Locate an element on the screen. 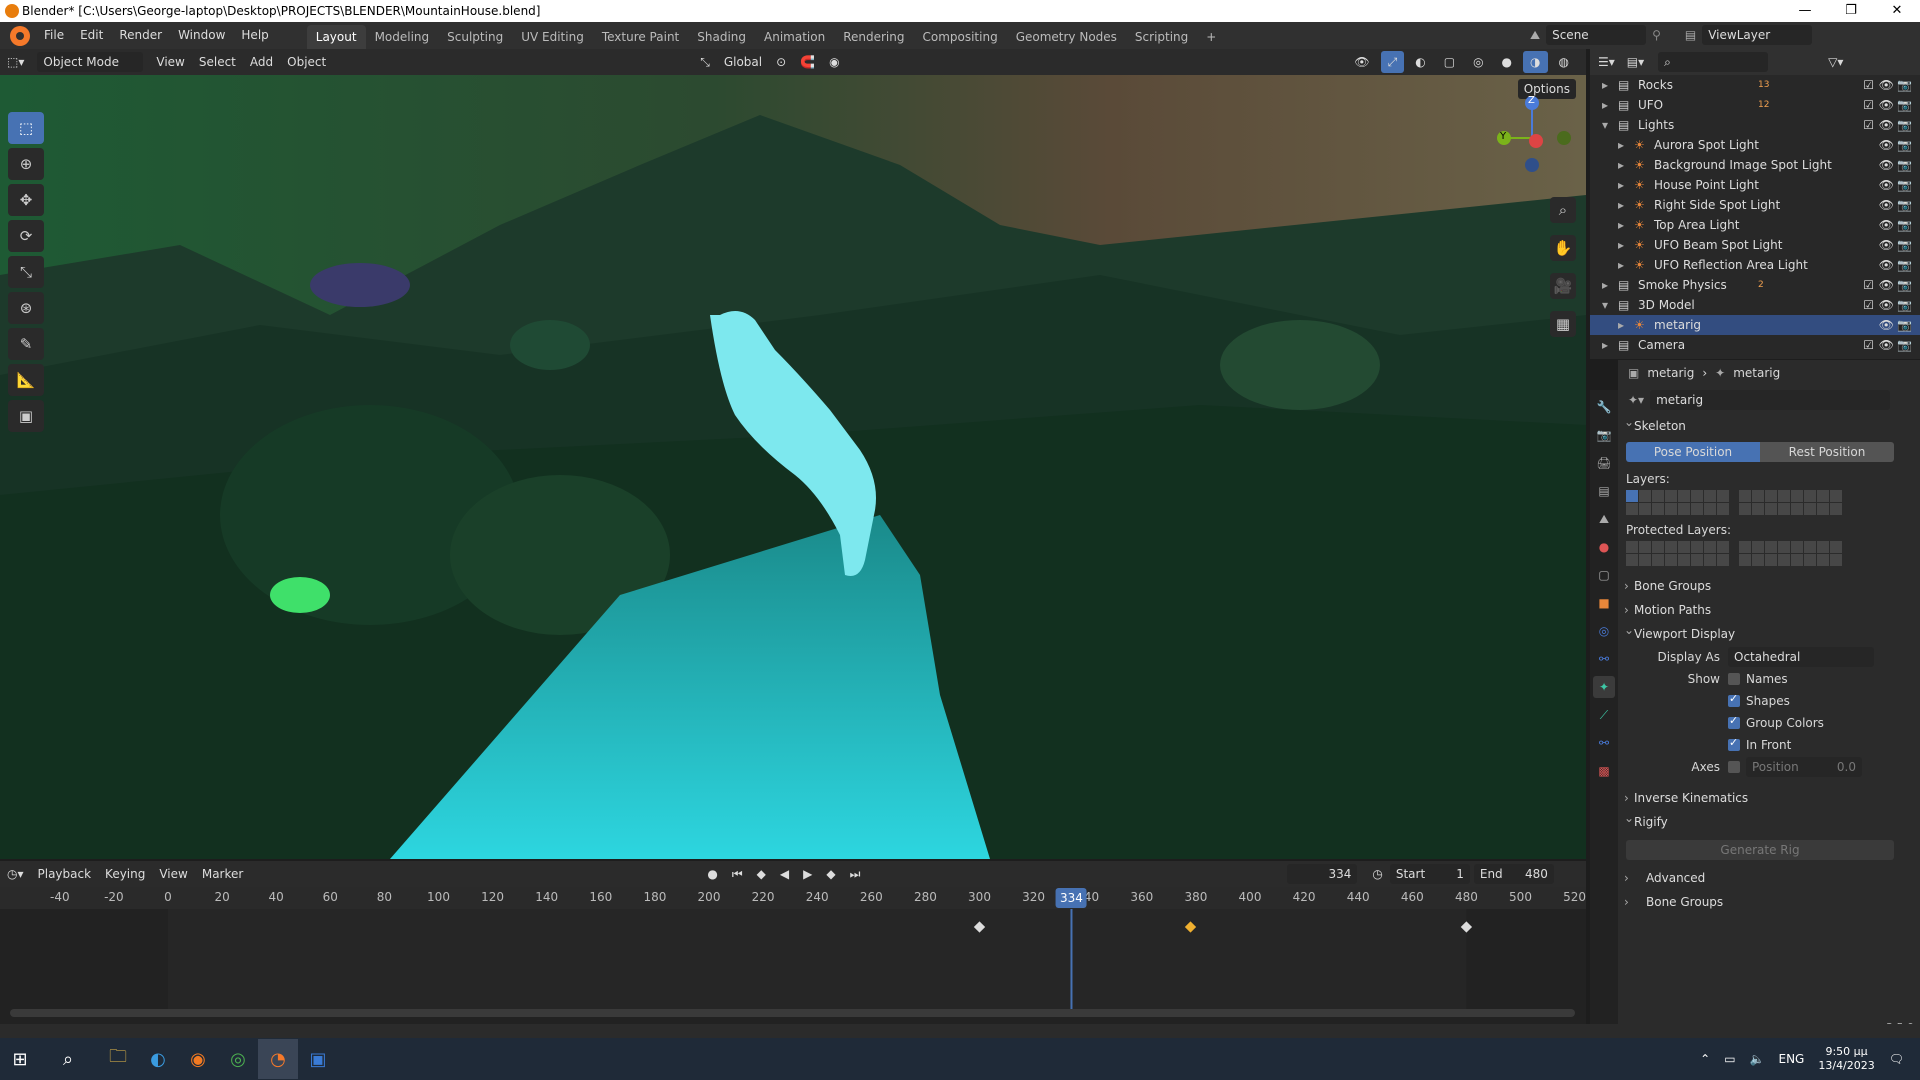 Image resolution: width=1920 pixels, height=1080 pixels. playhead-frame-label: 334 is located at coordinates (1071, 898).